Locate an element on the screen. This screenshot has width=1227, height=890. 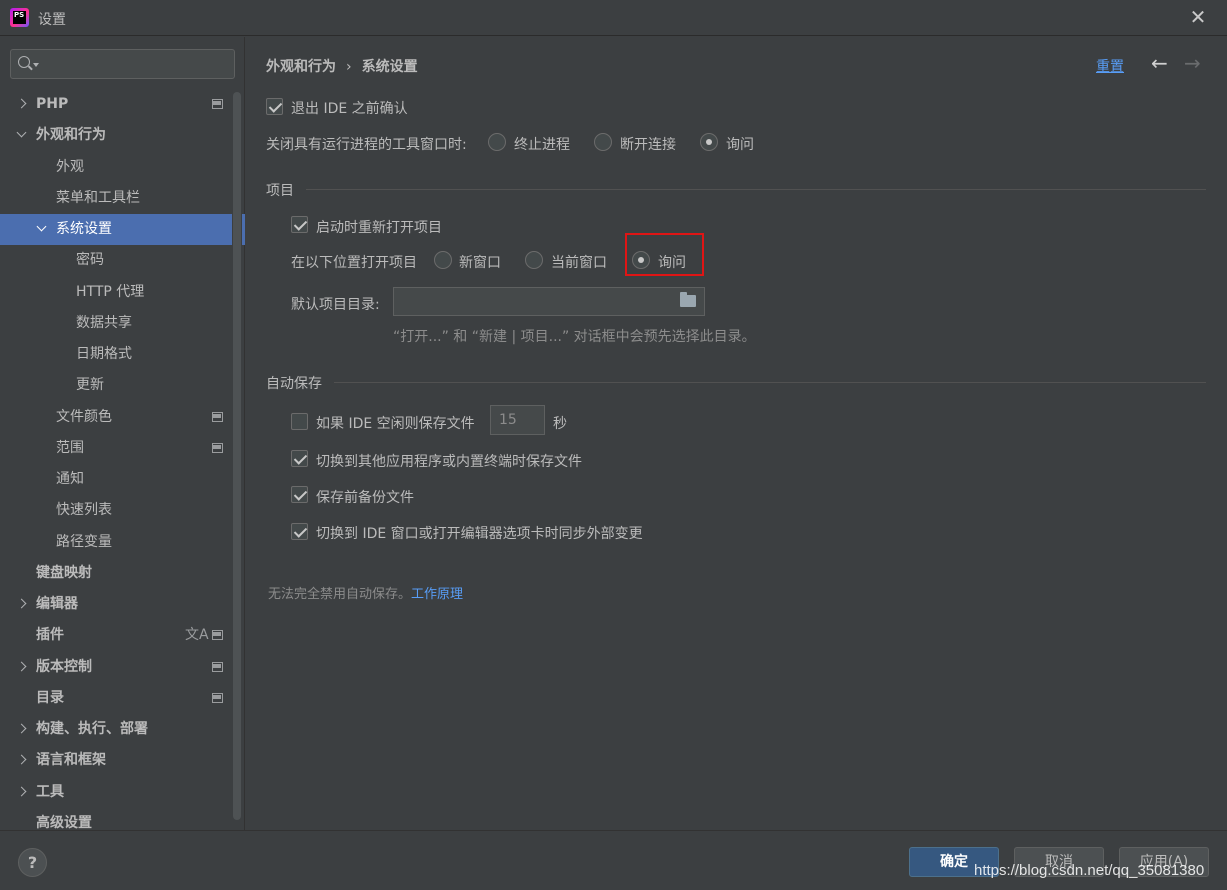
sidebar-item-label: 范围 is located at coordinates (70, 448).